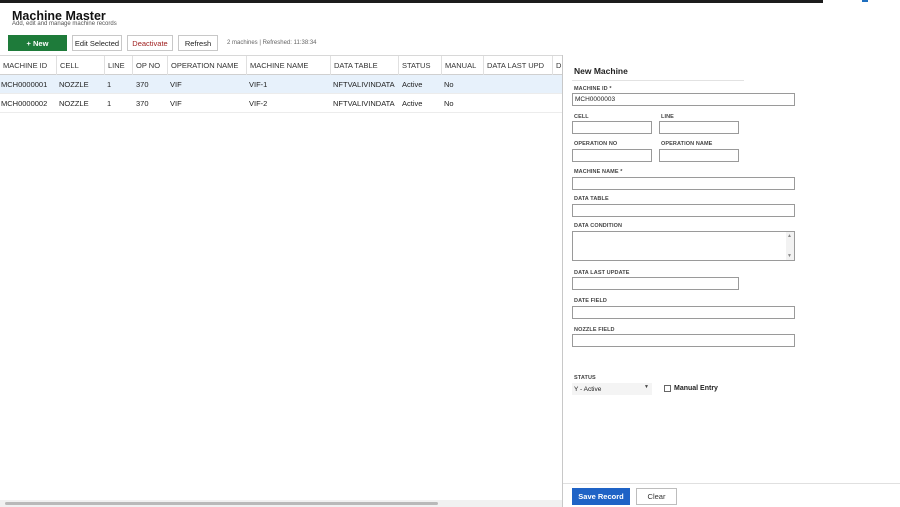 This screenshot has height=507, width=900. What do you see at coordinates (420, 65) in the screenshot?
I see `column-header-status: STATUS` at bounding box center [420, 65].